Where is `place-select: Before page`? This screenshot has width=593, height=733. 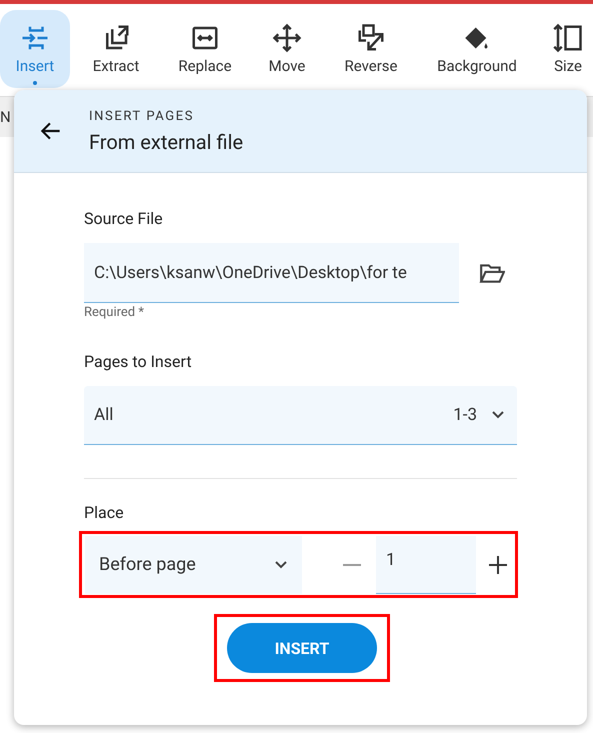
place-select: Before page is located at coordinates (193, 565).